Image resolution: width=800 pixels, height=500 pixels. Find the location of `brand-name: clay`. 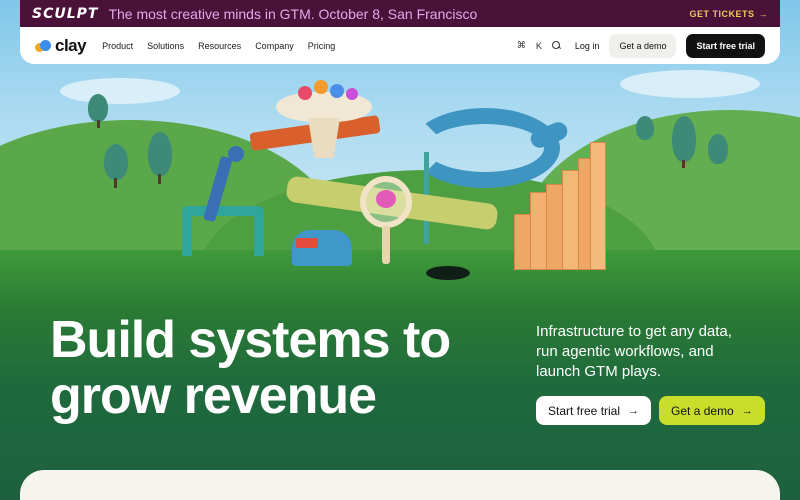

brand-name: clay is located at coordinates (71, 45).